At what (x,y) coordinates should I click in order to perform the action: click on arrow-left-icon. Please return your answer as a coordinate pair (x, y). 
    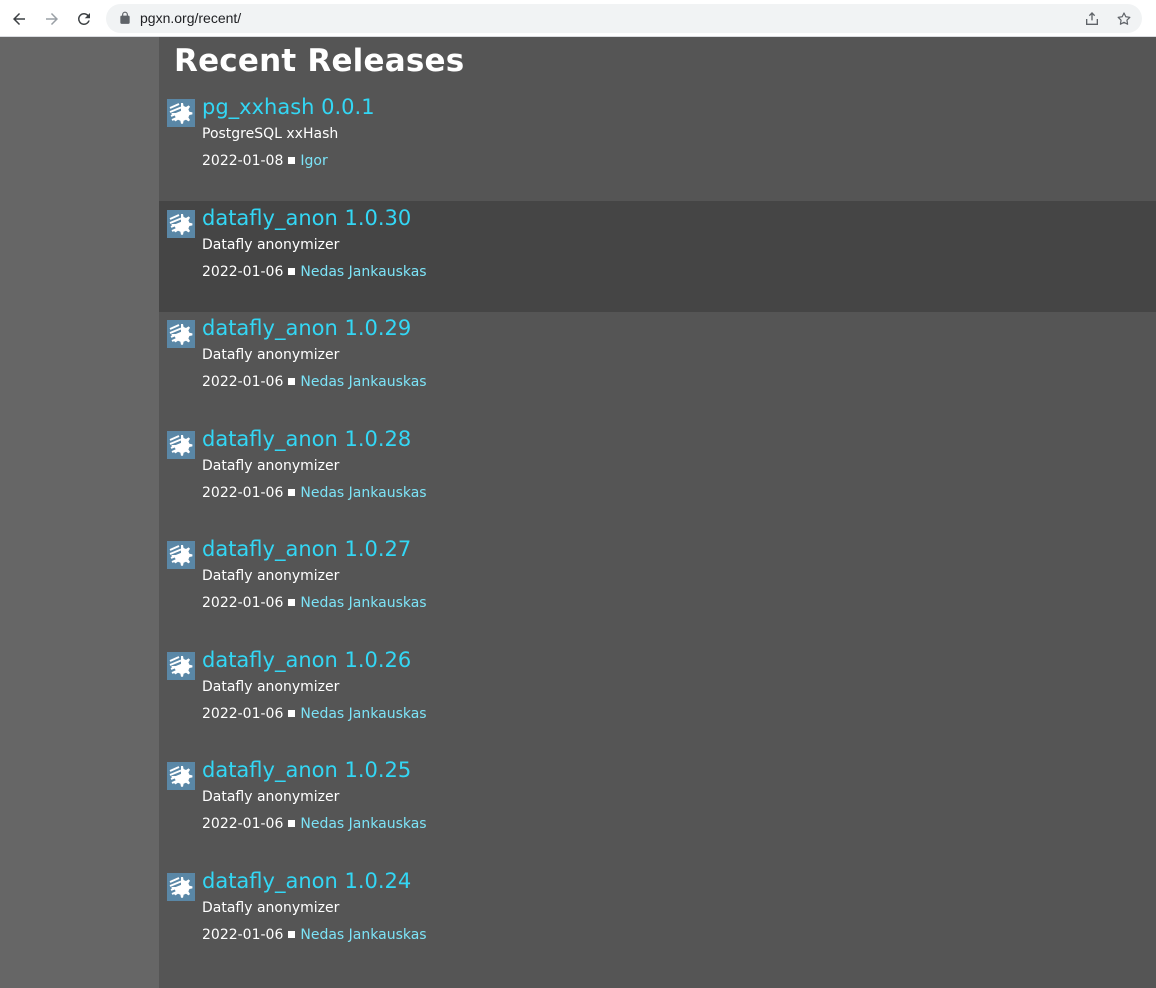
    Looking at the image, I should click on (19, 19).